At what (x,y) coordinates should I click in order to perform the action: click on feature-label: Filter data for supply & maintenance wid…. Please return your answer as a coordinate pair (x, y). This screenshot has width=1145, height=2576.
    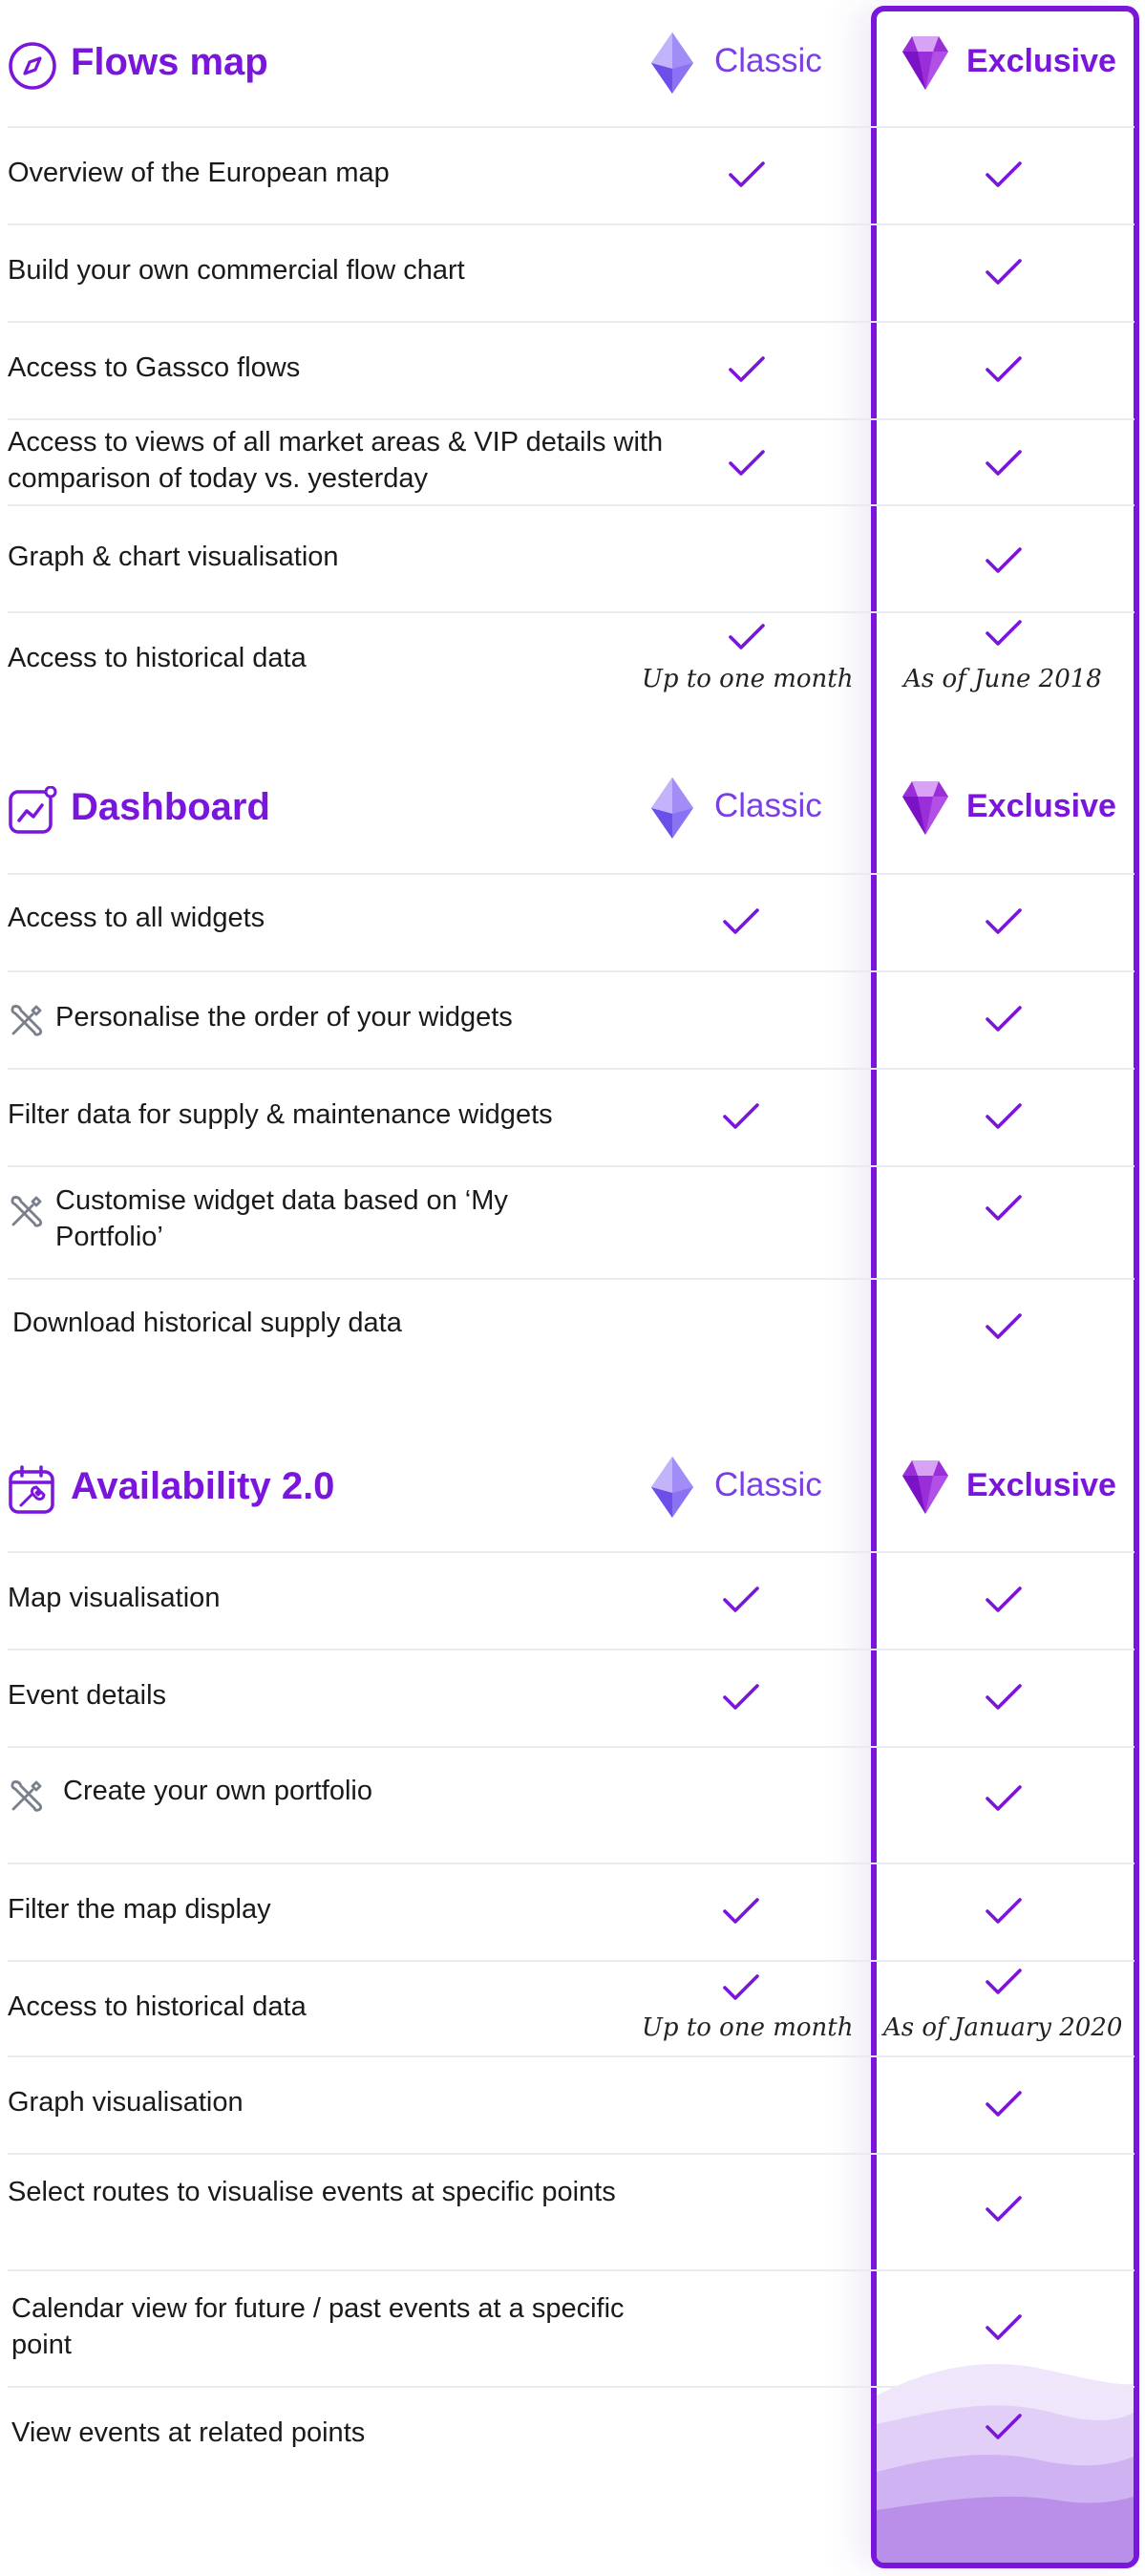
    Looking at the image, I should click on (280, 1115).